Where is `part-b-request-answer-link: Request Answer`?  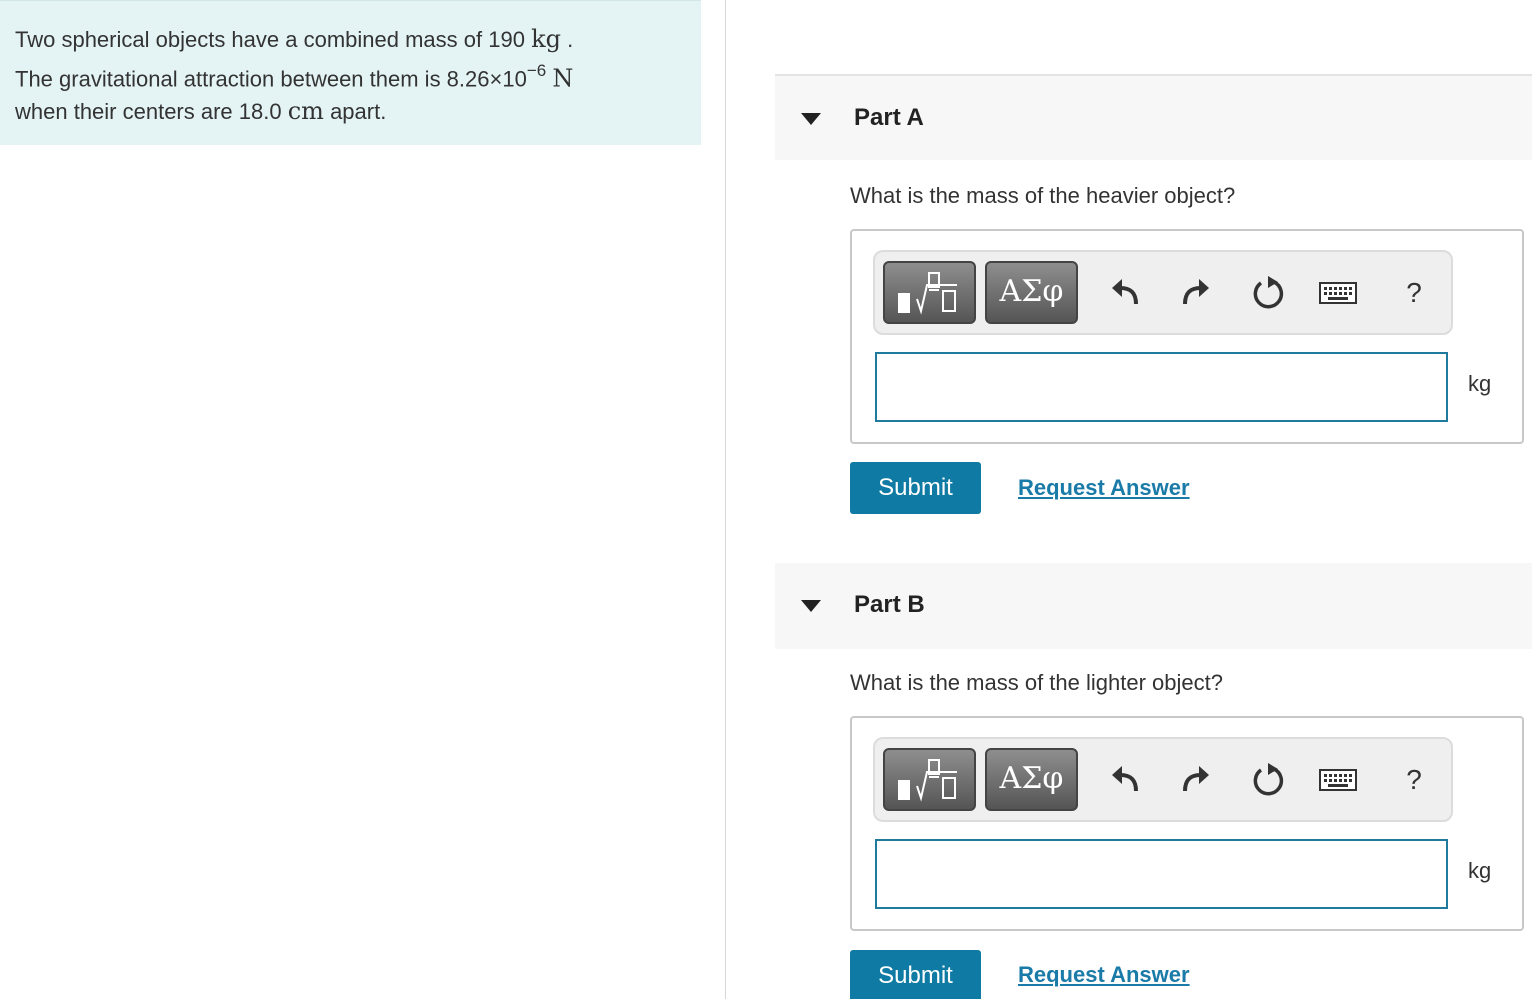 part-b-request-answer-link: Request Answer is located at coordinates (1104, 975).